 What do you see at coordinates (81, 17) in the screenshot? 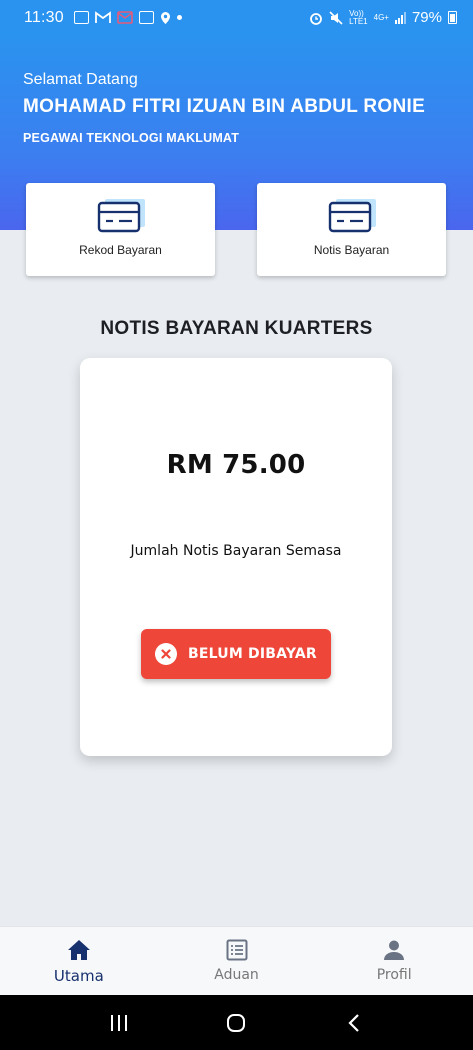
I see `app-notification-icon` at bounding box center [81, 17].